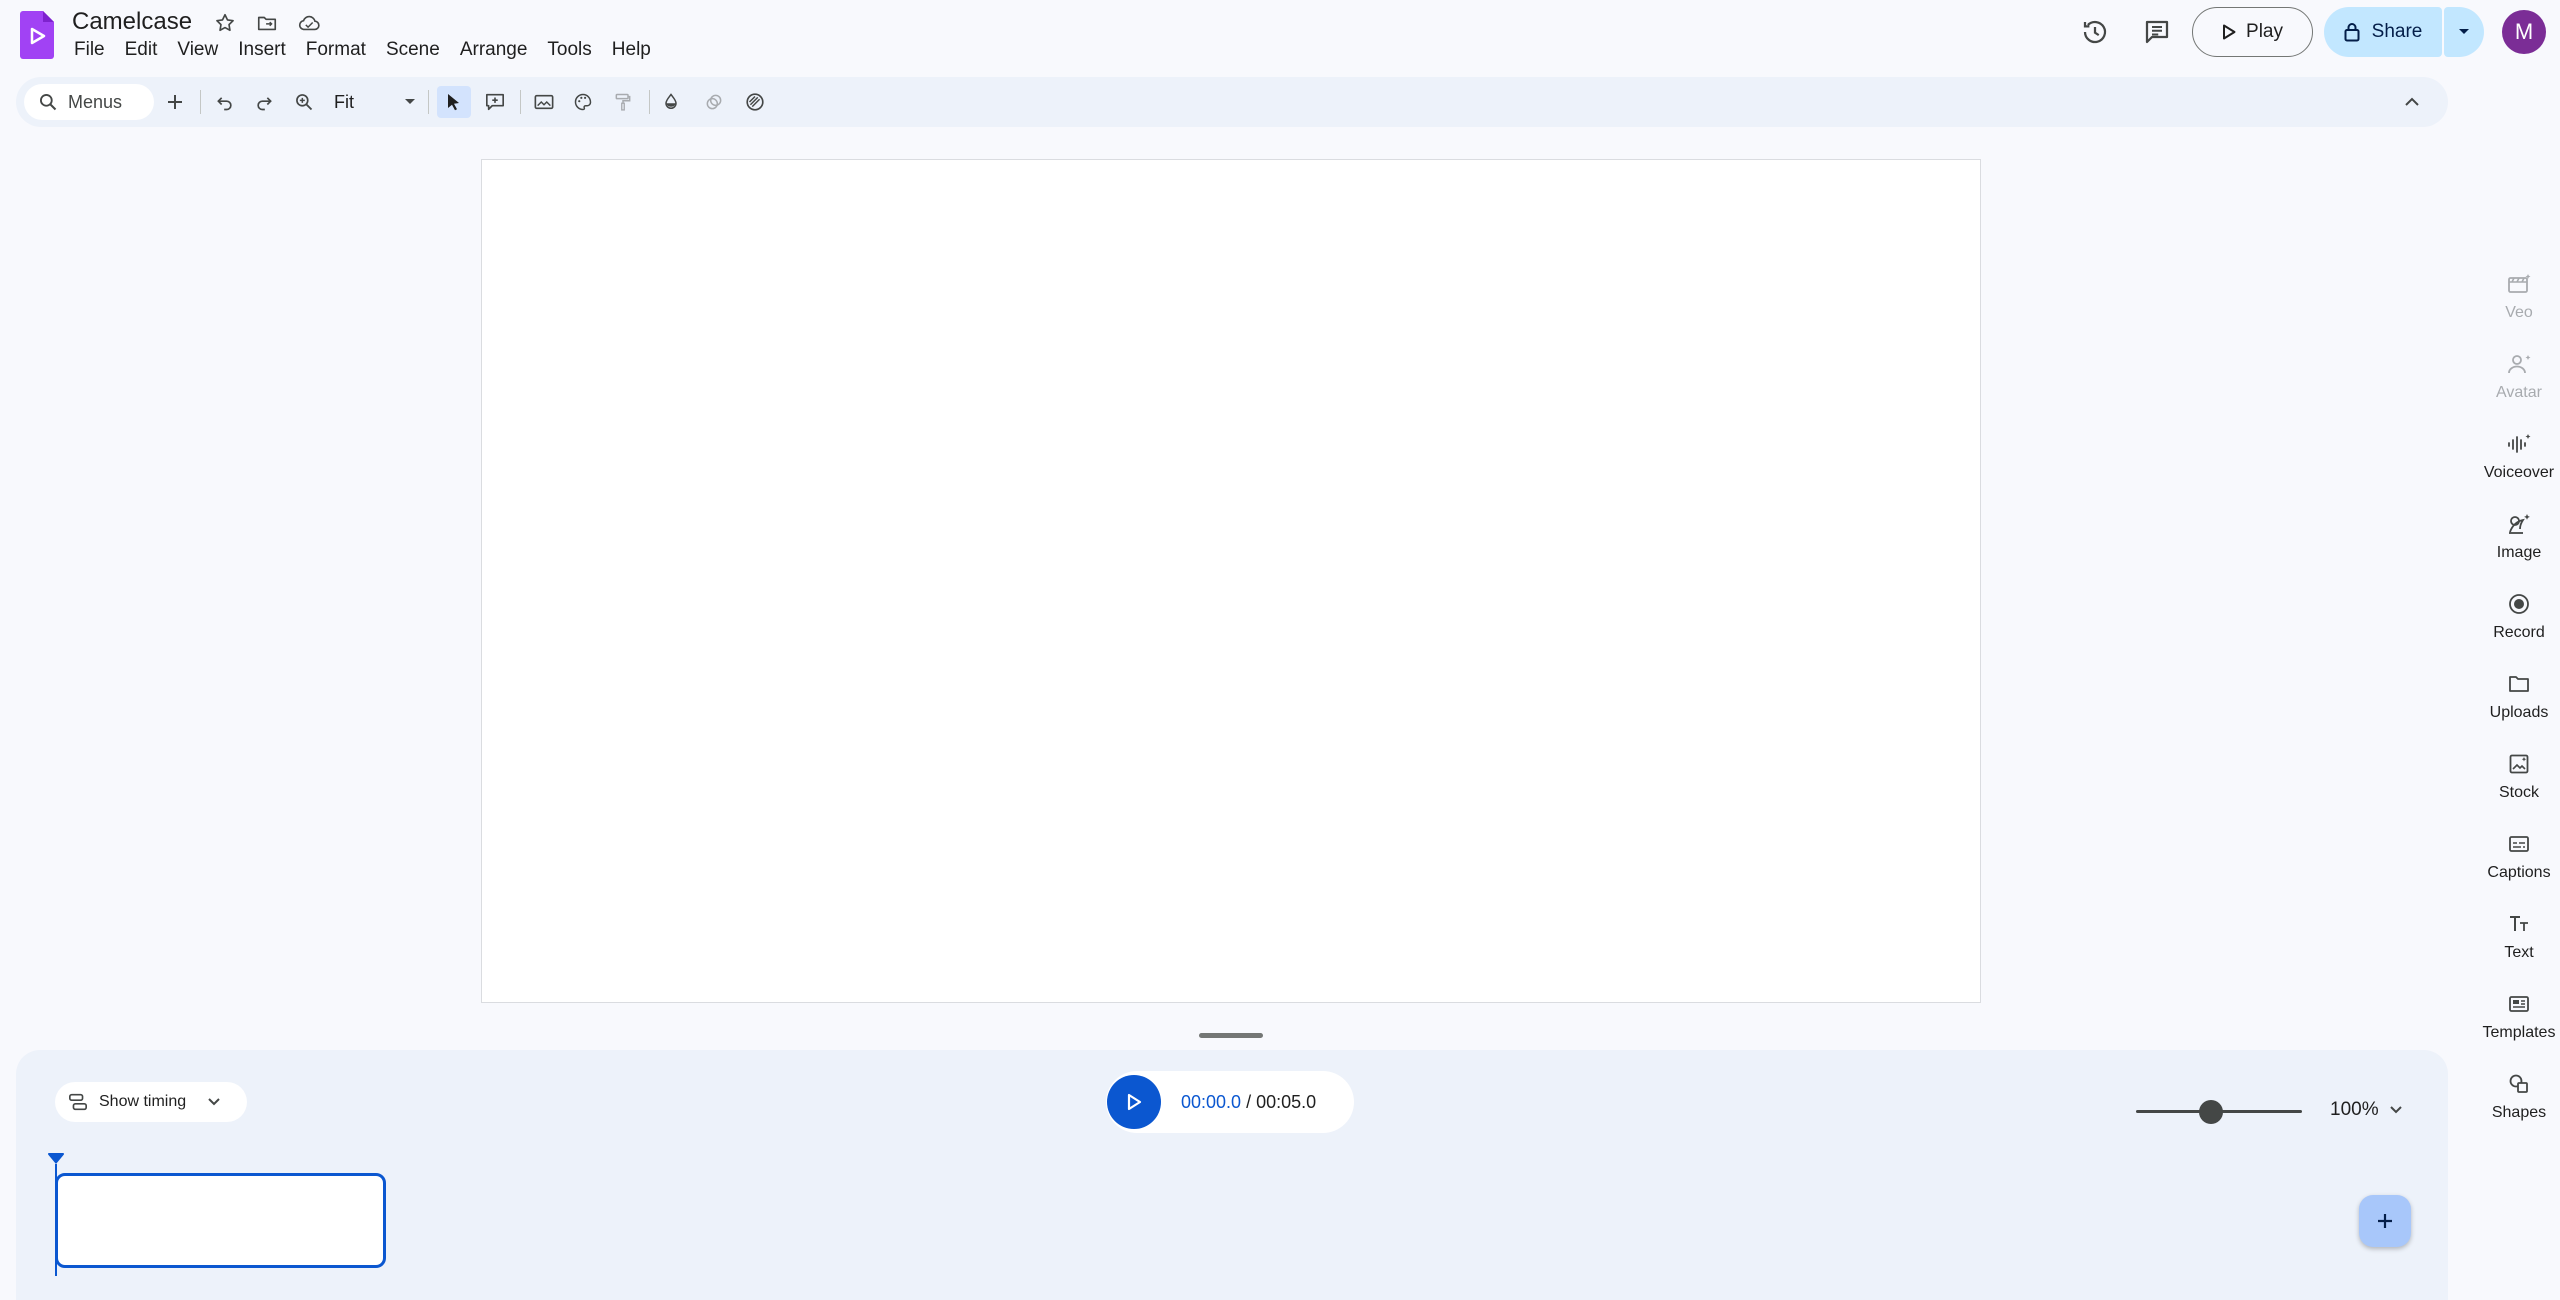  I want to click on record-icon, so click(2519, 604).